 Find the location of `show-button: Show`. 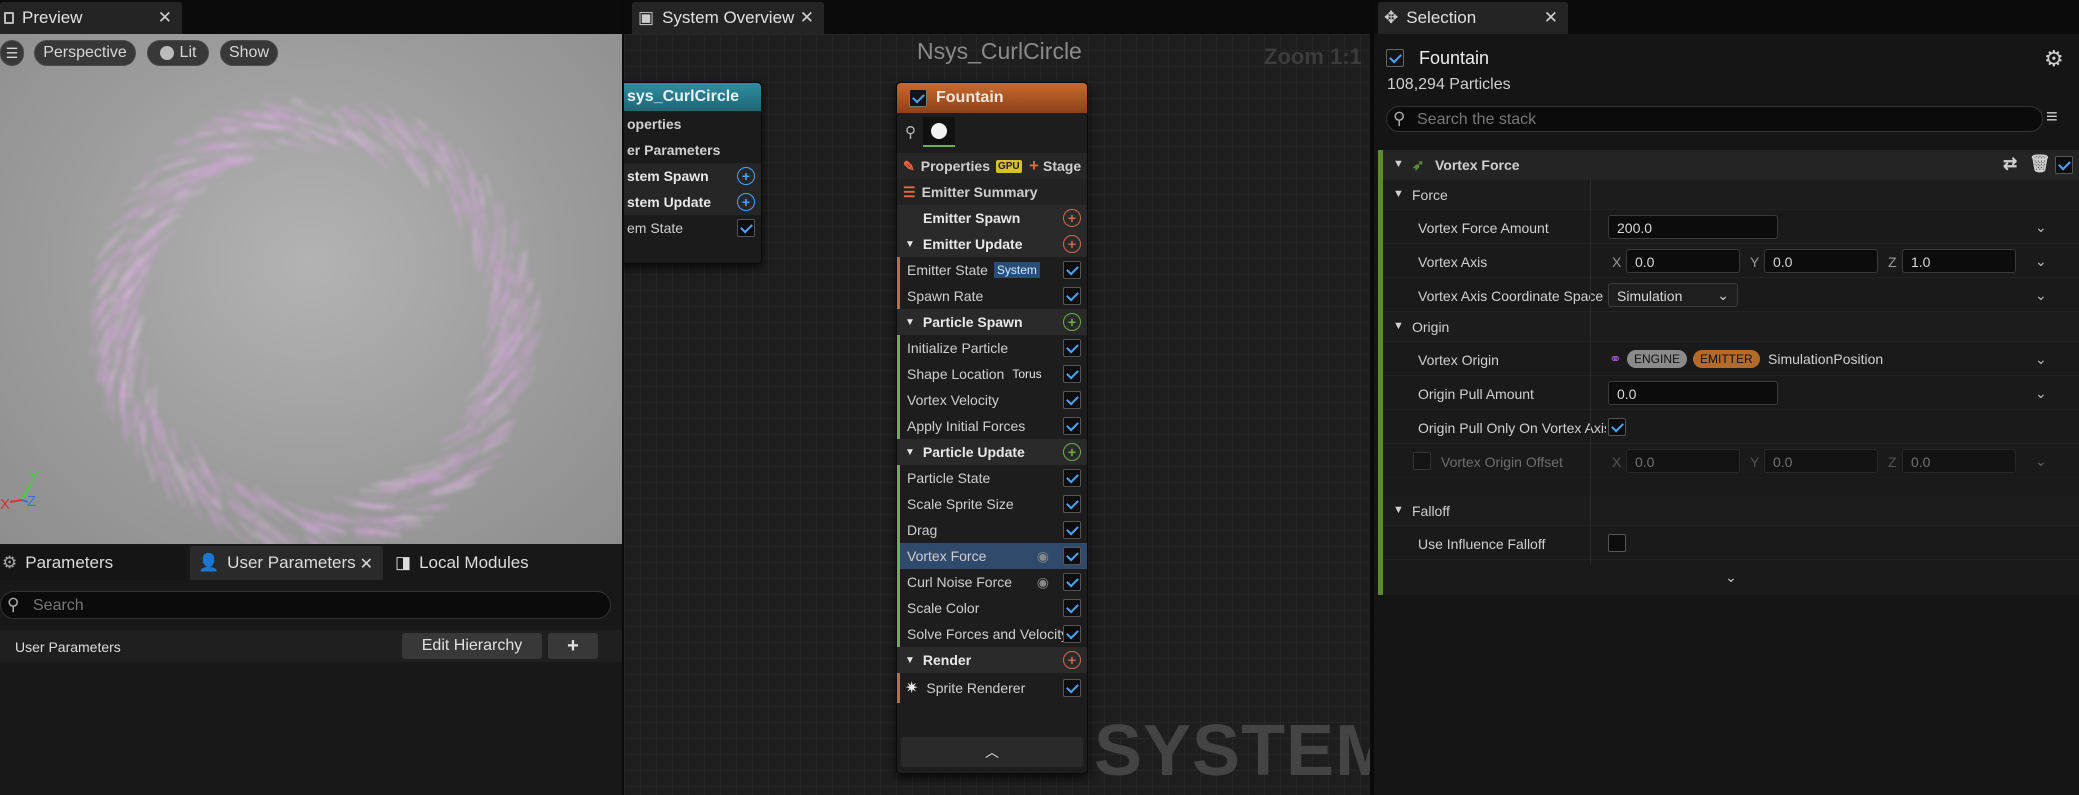

show-button: Show is located at coordinates (249, 53).